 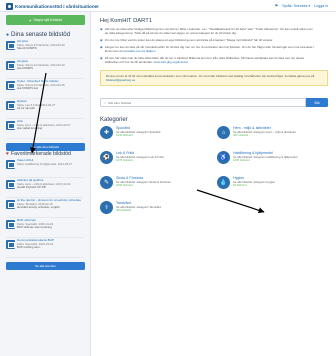 I want to click on category-count: 1695 bildstöd, so click(x=241, y=160).